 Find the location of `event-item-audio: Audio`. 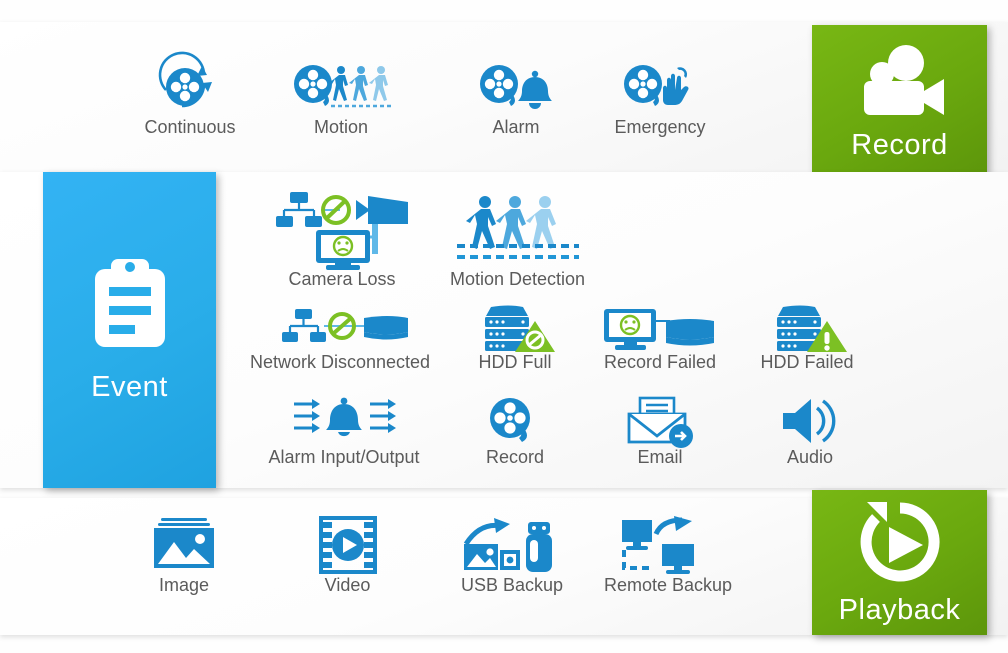

event-item-audio: Audio is located at coordinates (810, 433).